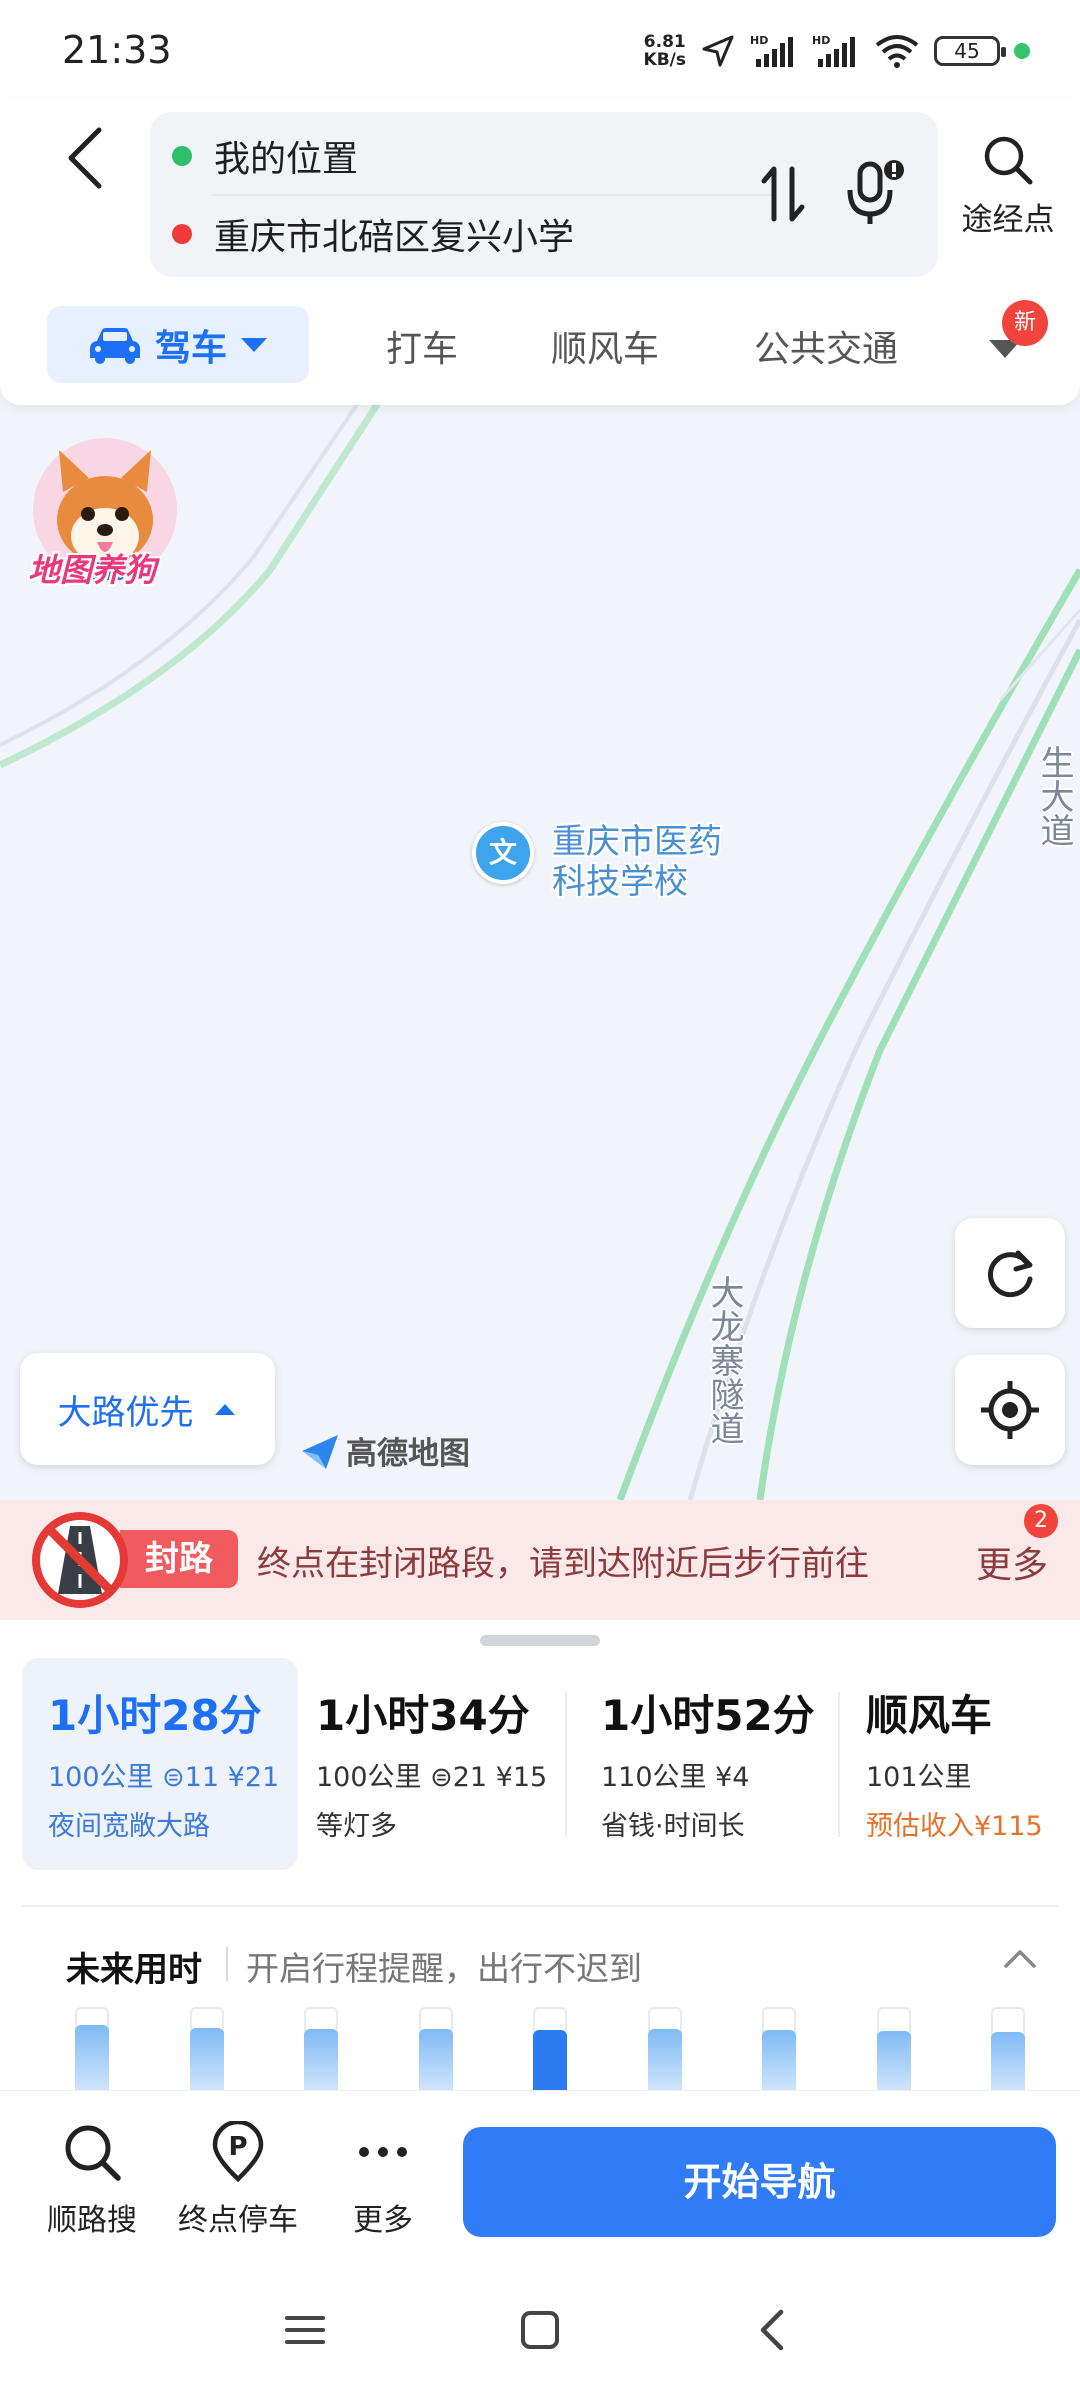 The width and height of the screenshot is (1080, 2400). I want to click on poi-name: 重庆市医药科技学校, so click(637, 862).